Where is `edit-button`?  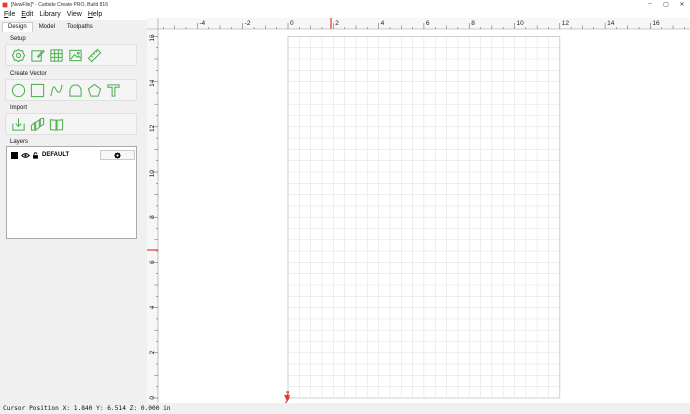 edit-button is located at coordinates (37, 55).